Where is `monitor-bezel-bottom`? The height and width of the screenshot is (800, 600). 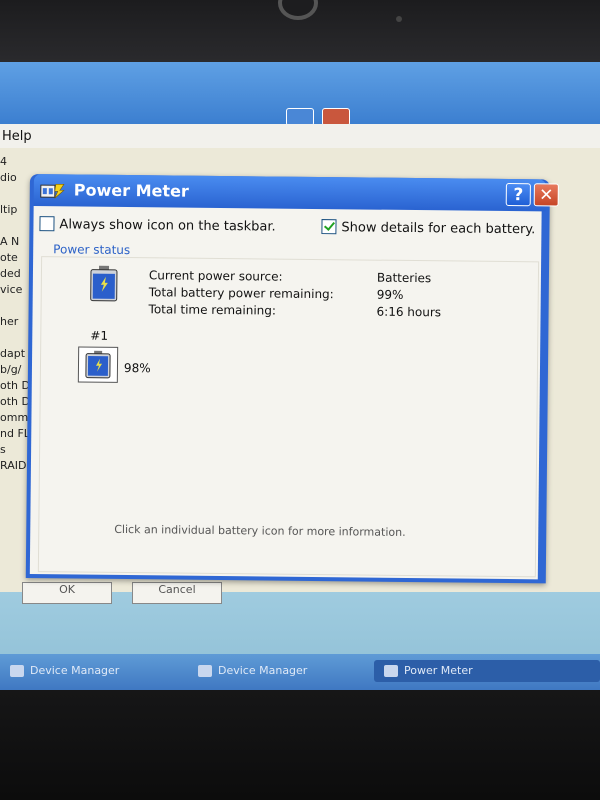 monitor-bezel-bottom is located at coordinates (300, 745).